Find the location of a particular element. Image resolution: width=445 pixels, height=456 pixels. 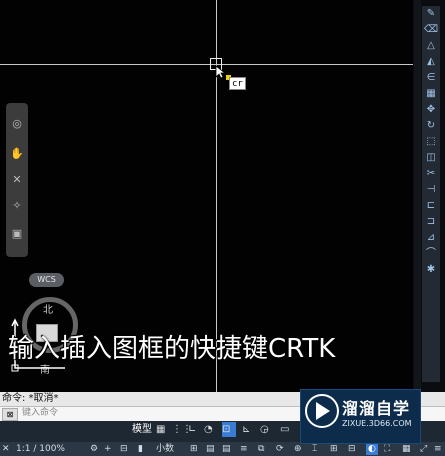

array-icon: ▦ is located at coordinates (431, 94).